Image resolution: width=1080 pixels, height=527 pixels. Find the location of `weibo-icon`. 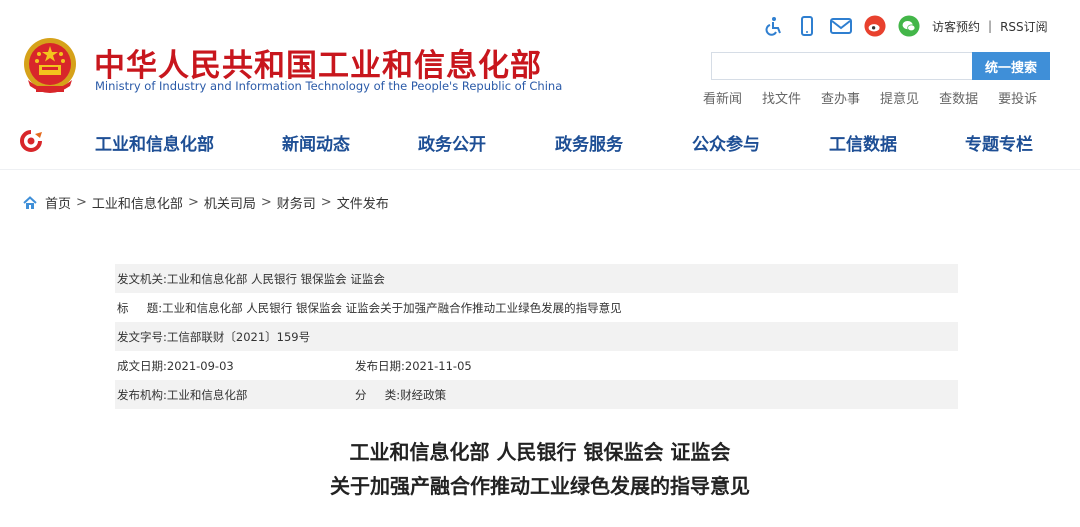

weibo-icon is located at coordinates (875, 26).